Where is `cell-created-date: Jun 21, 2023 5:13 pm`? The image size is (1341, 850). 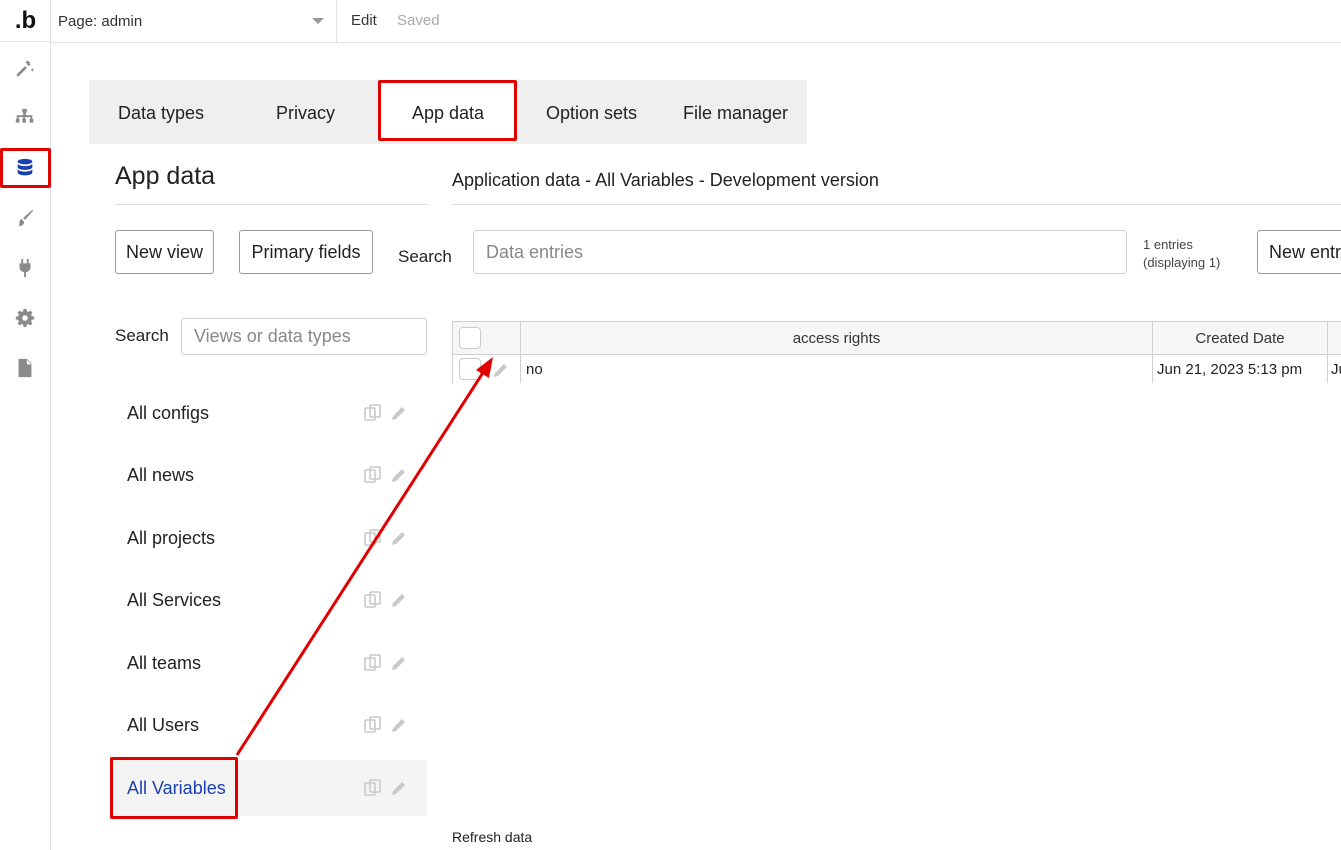
cell-created-date: Jun 21, 2023 5:13 pm is located at coordinates (1230, 369).